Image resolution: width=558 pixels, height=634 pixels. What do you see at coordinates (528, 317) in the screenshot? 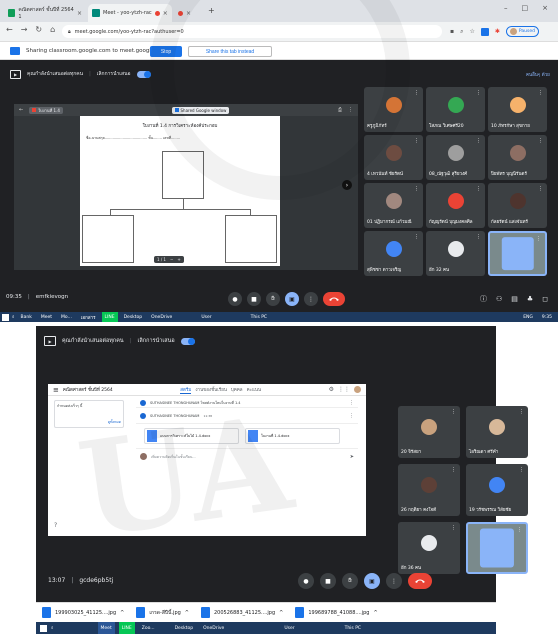
I see `tray-language: ENG` at bounding box center [528, 317].